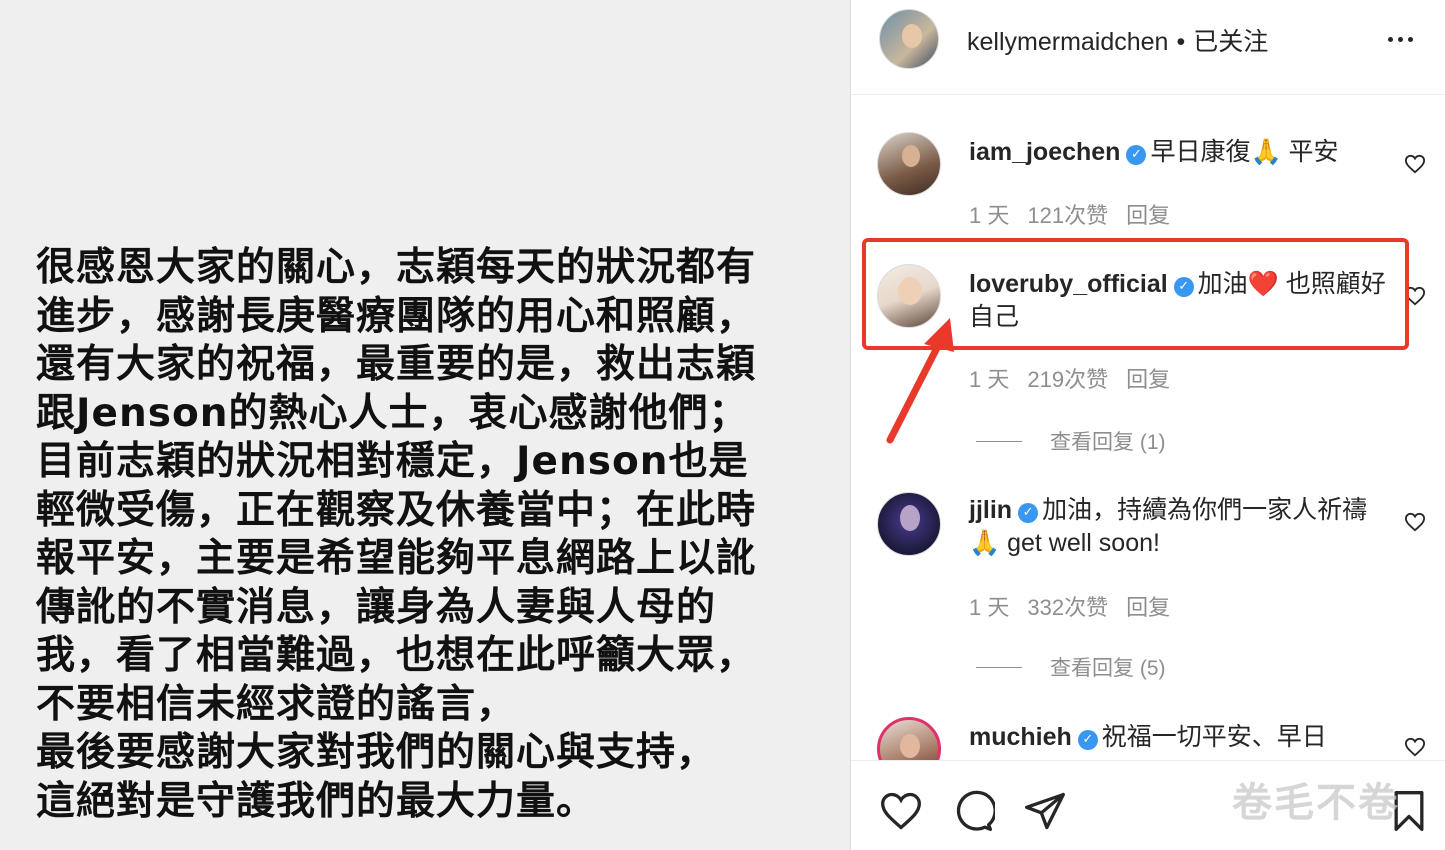 The width and height of the screenshot is (1445, 850). I want to click on comment-meta: 1 天 121次赞 回复, so click(1078, 214).